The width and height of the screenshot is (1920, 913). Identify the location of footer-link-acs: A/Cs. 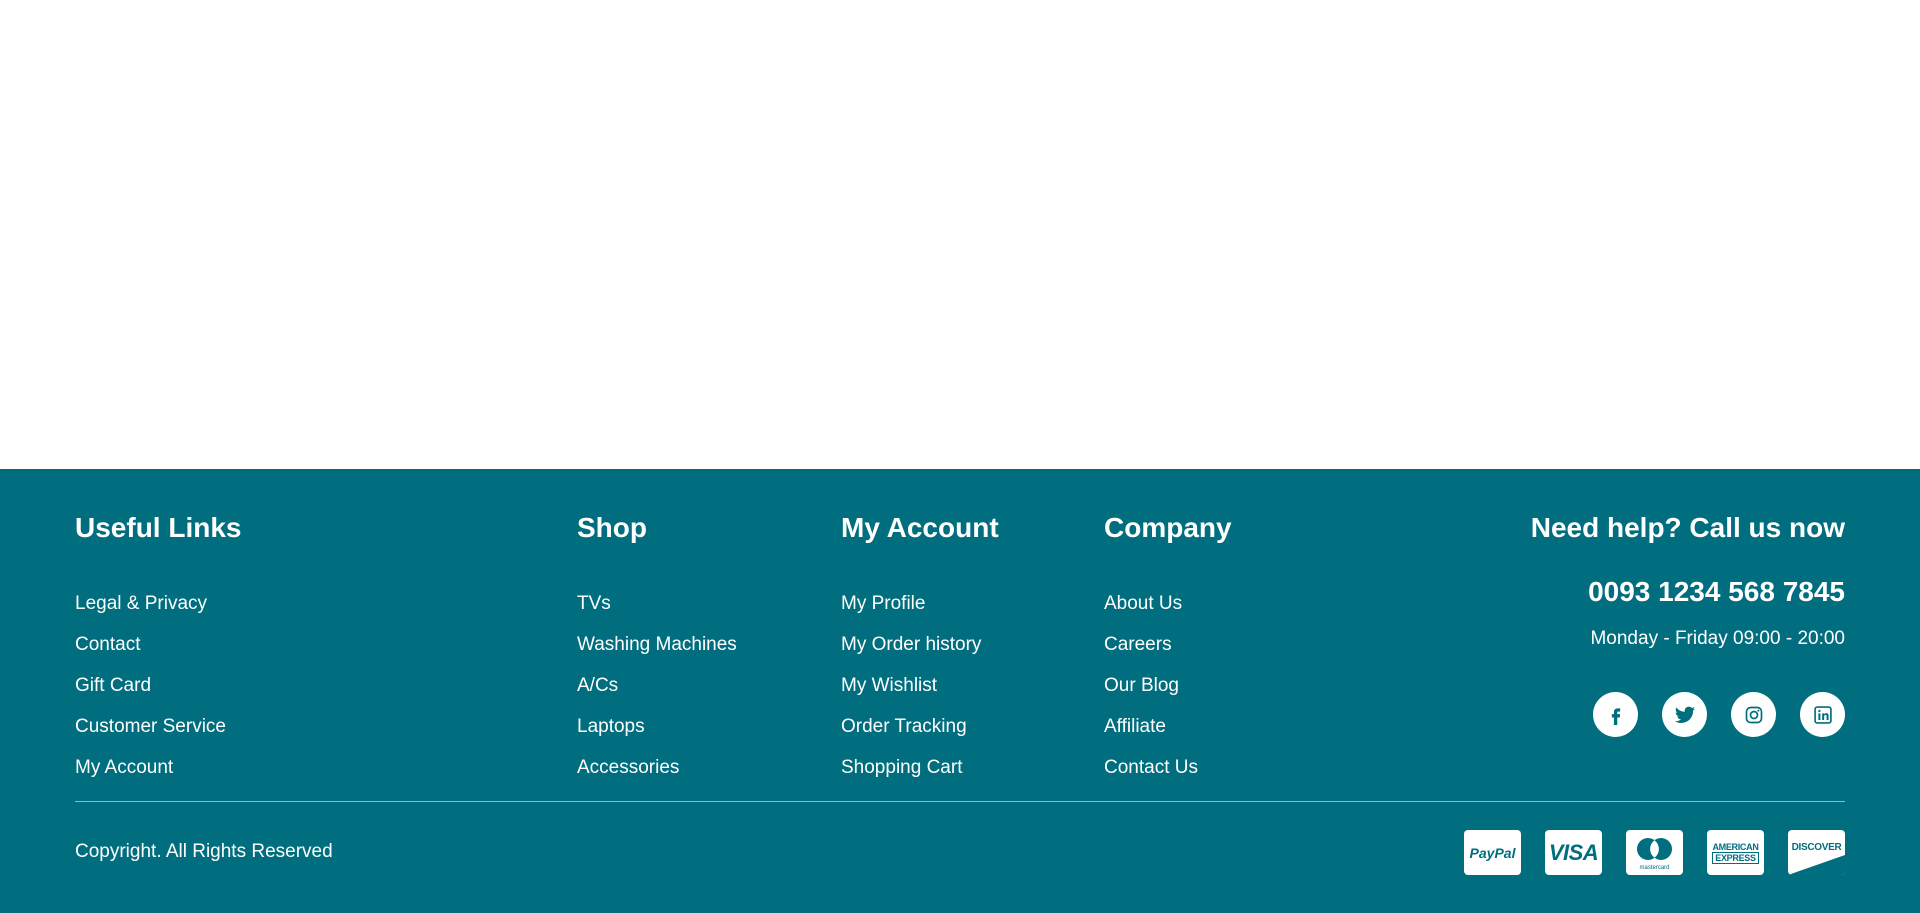
(657, 685).